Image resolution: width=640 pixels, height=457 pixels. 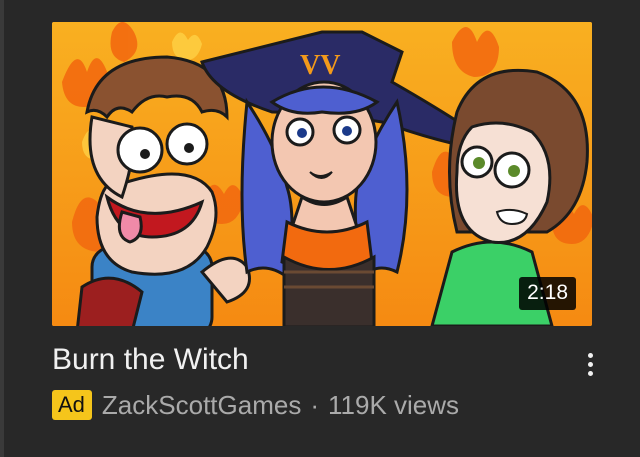 I want to click on duration-badge: 2:18, so click(x=547, y=293).